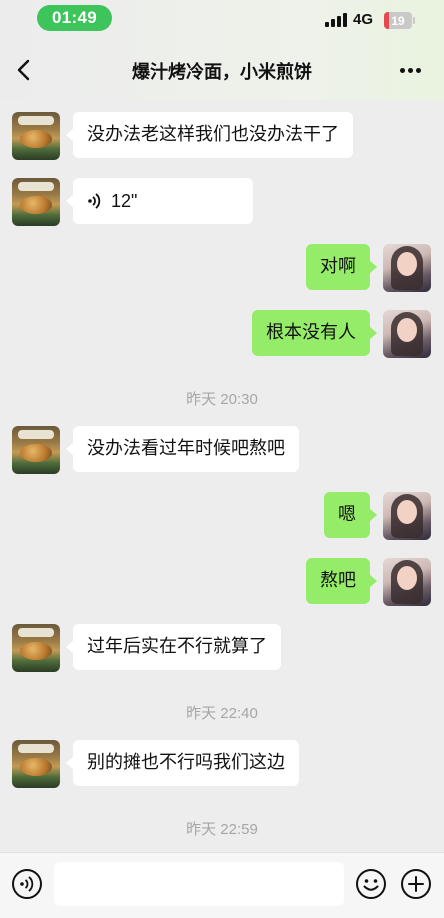 This screenshot has width=444, height=918. Describe the element at coordinates (222, 399) in the screenshot. I see `timestamp: 昨天 20:30` at that location.